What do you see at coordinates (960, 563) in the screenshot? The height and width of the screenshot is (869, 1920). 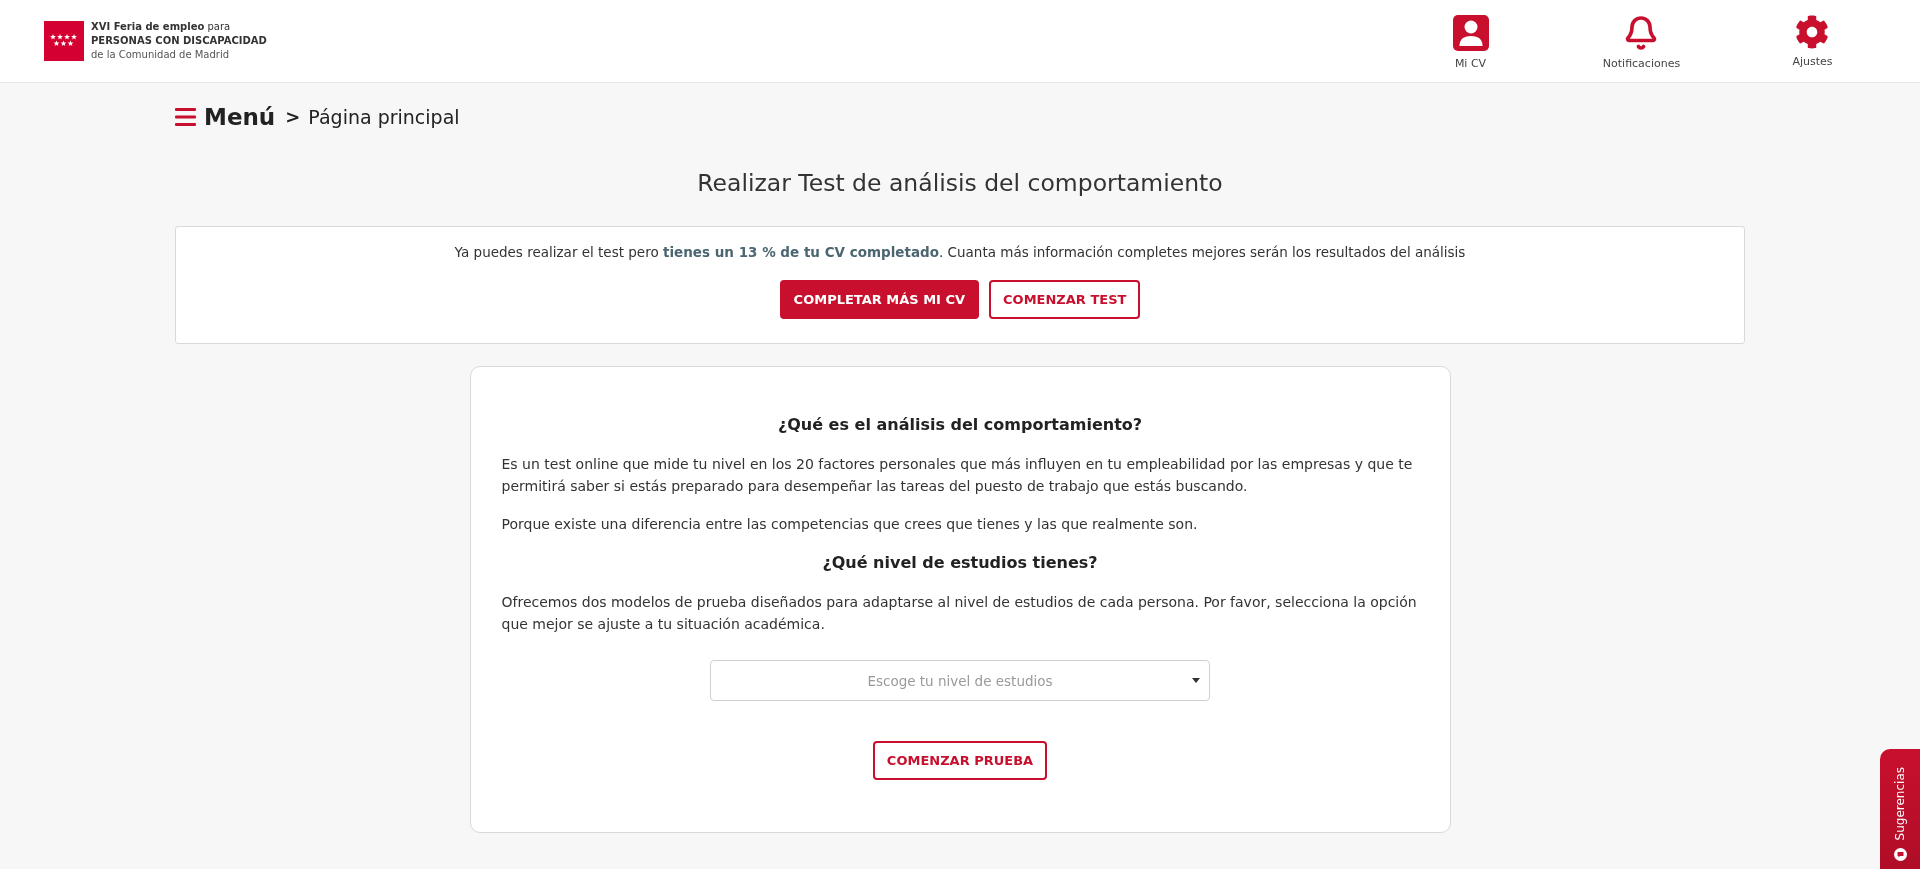 I see `section-heading: ¿Qué nivel de estudios tienes?` at bounding box center [960, 563].